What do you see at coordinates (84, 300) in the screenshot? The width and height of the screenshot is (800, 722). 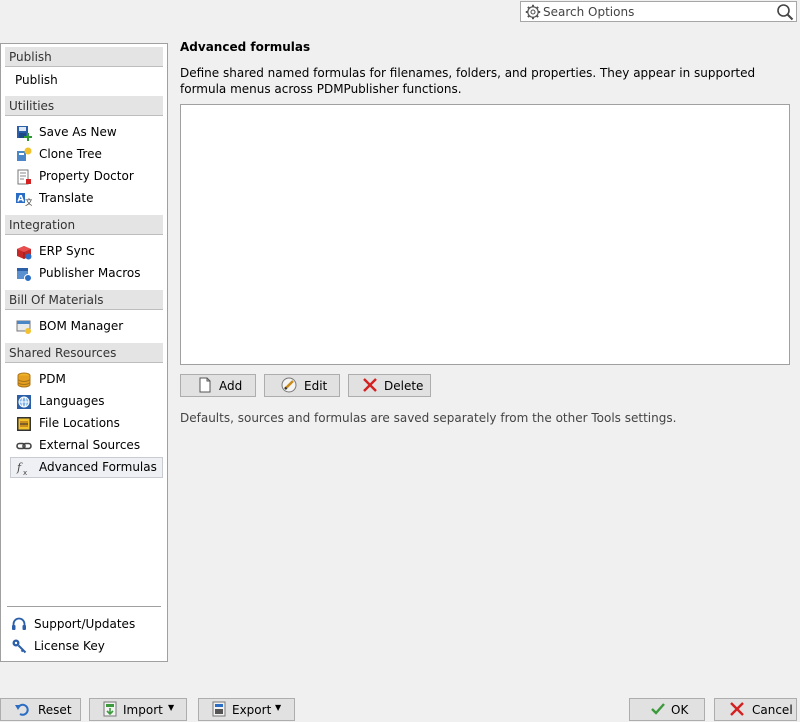 I see `group-header-bill-of-materials: Bill Of Materials` at bounding box center [84, 300].